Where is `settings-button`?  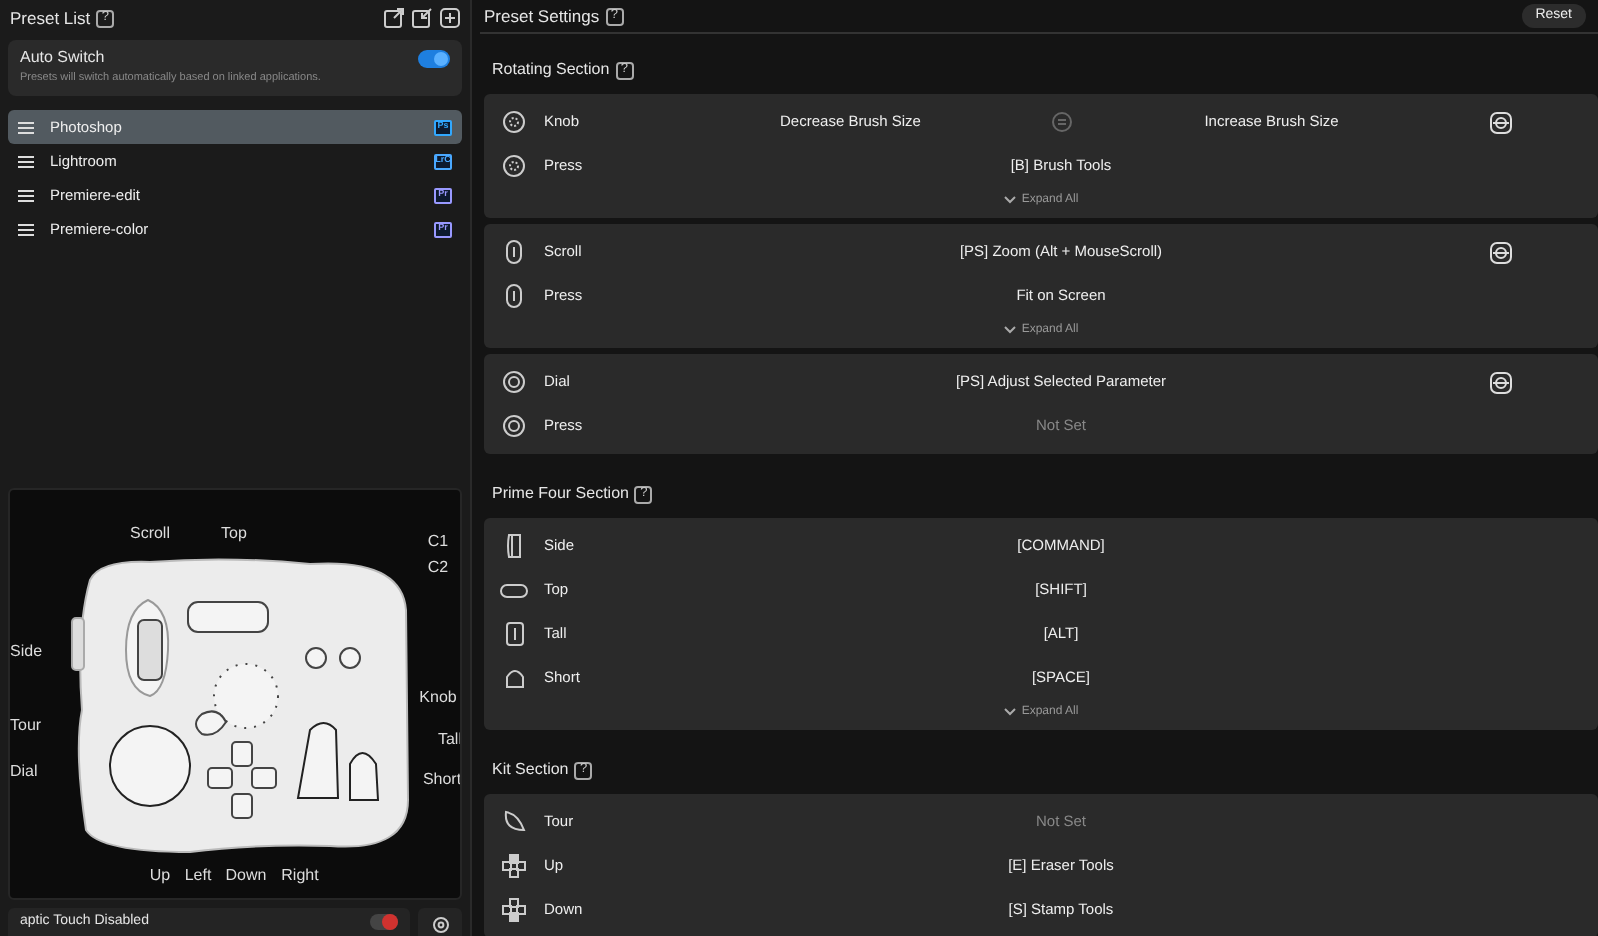
settings-button is located at coordinates (440, 922).